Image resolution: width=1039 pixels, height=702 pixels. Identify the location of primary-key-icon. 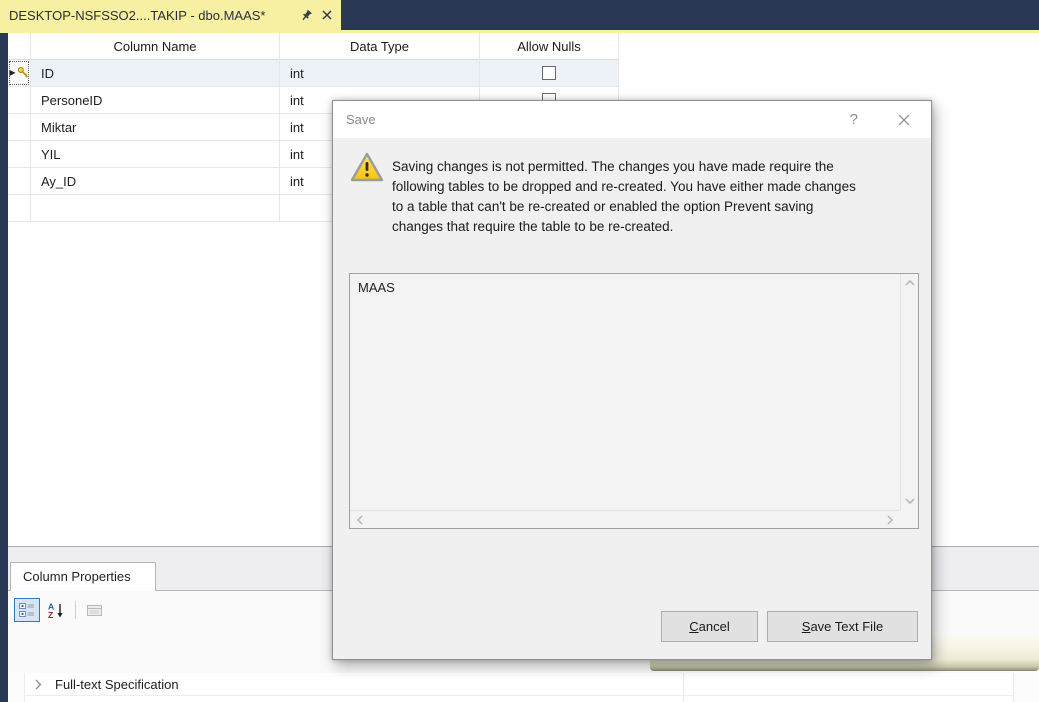
(23, 73).